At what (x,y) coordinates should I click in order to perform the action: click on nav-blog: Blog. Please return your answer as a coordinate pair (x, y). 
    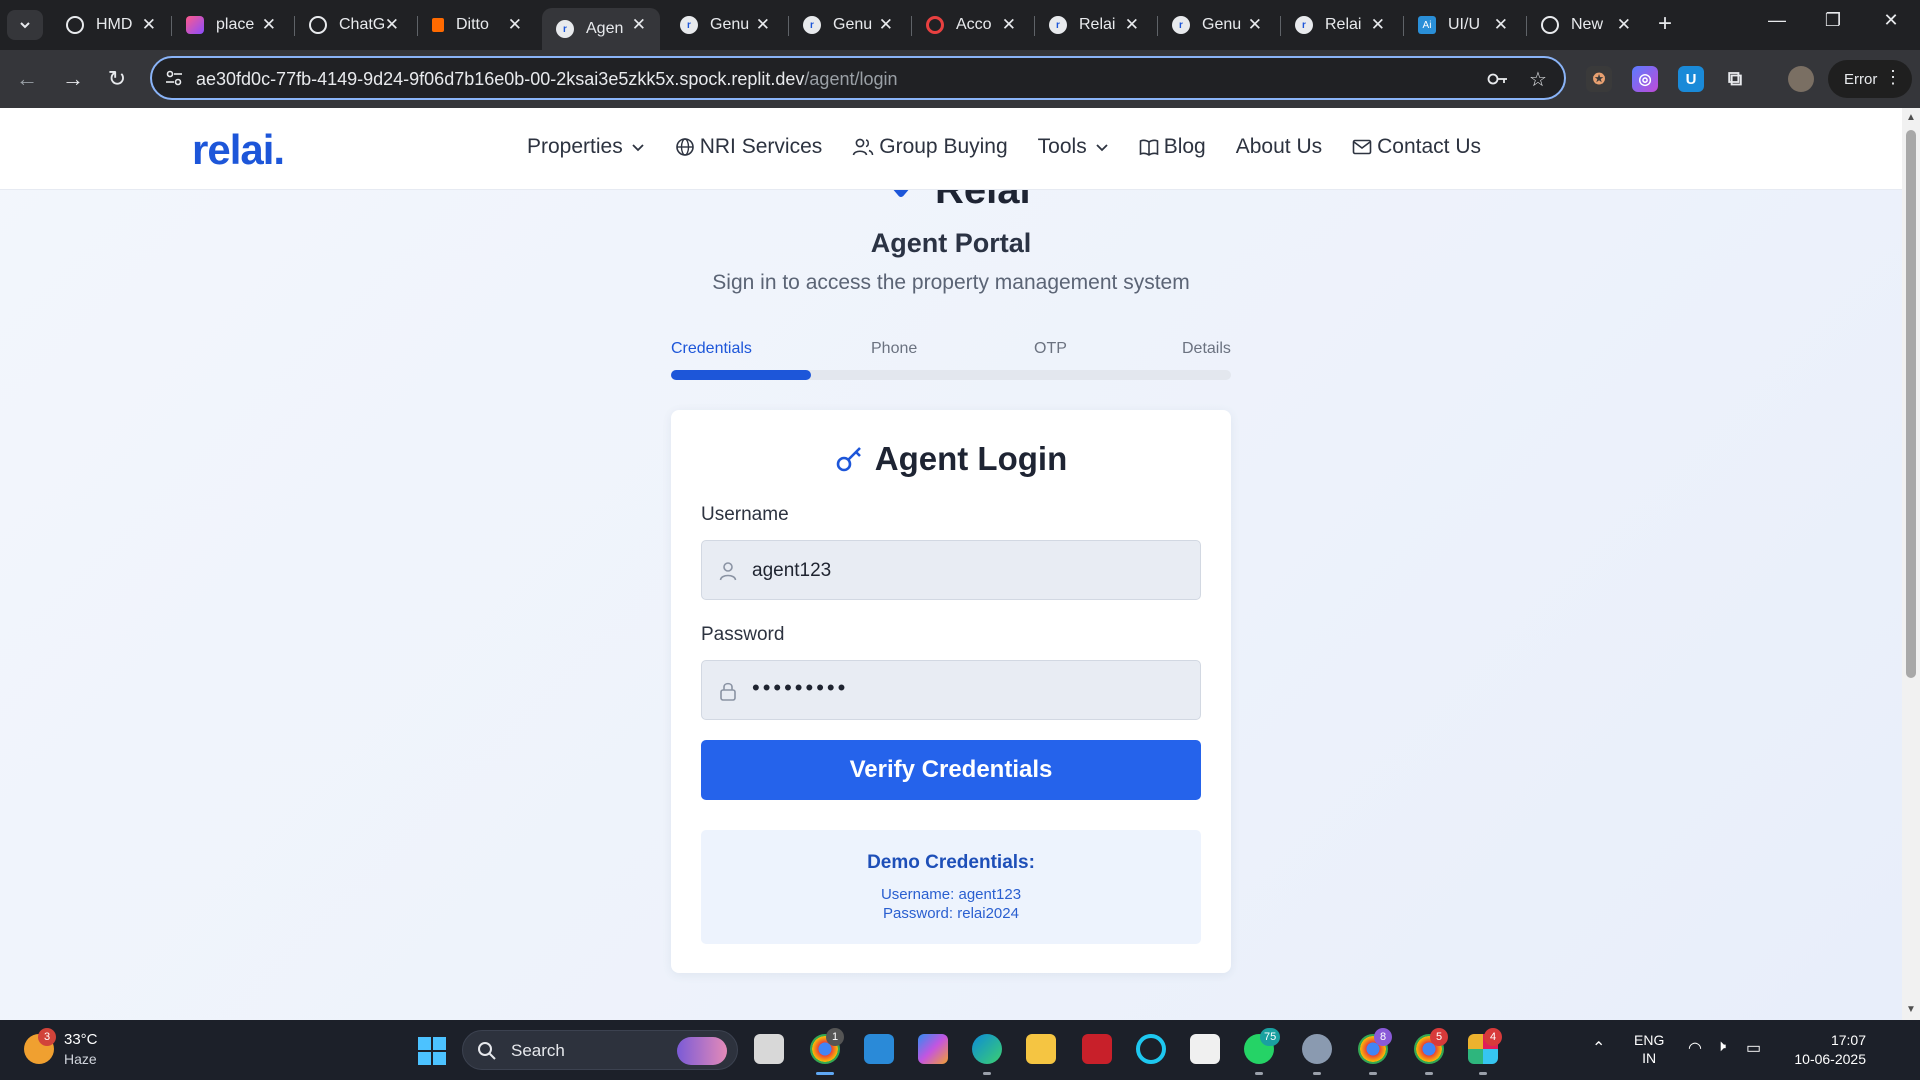
    Looking at the image, I should click on (1172, 147).